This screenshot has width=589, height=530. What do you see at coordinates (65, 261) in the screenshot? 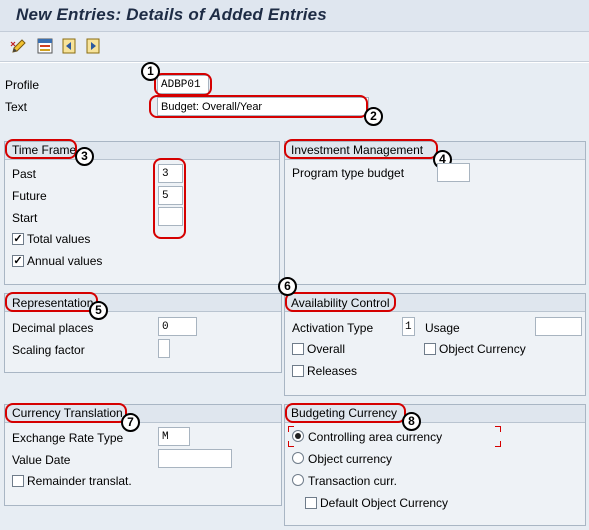
I see `annual-values-label: Annual values` at bounding box center [65, 261].